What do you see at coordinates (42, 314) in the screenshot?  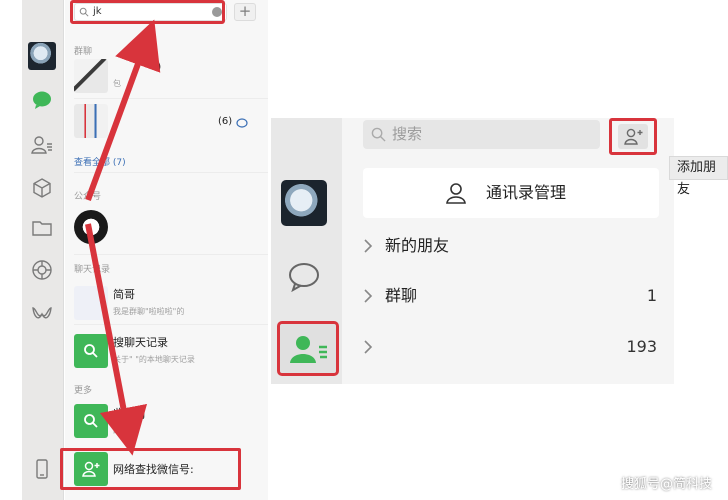 I see `channels-icon` at bounding box center [42, 314].